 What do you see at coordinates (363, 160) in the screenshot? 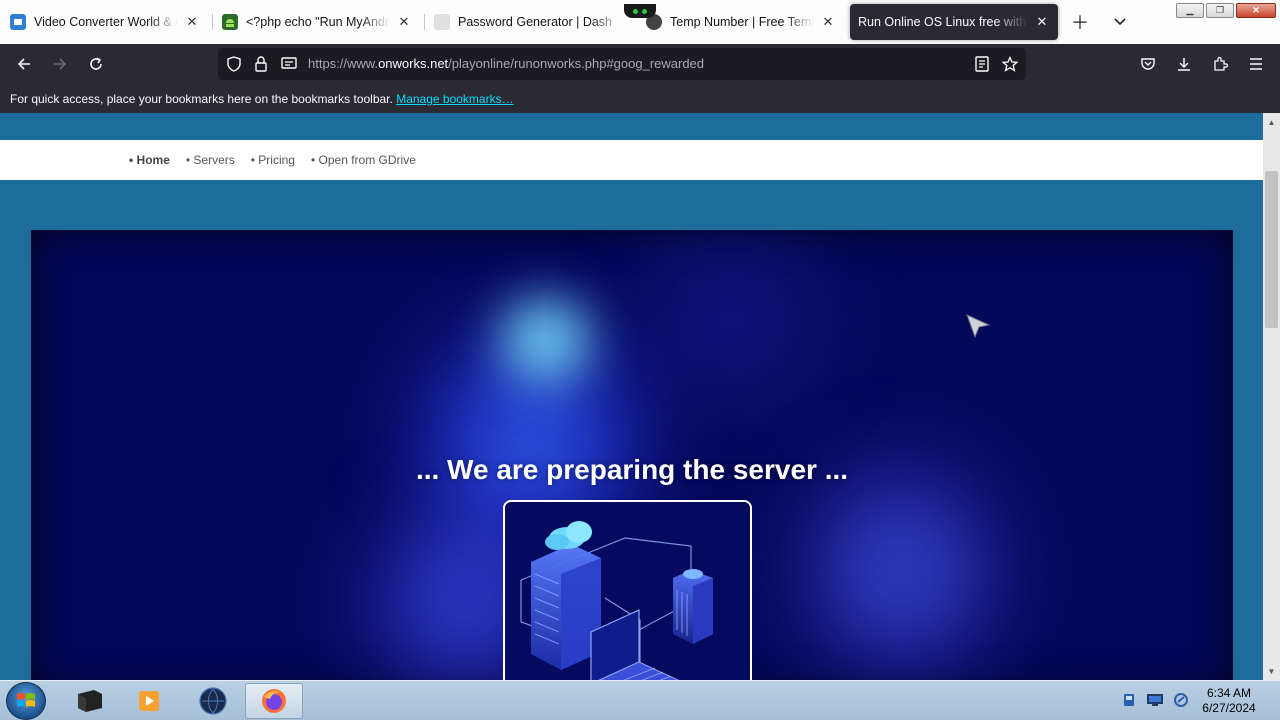
I see `nav-open-from-gdrive-link: • Open from GDrive` at bounding box center [363, 160].